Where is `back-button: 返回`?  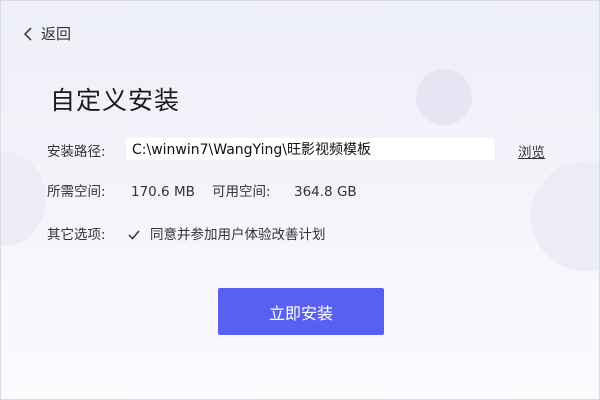
back-button: 返回 is located at coordinates (47, 33).